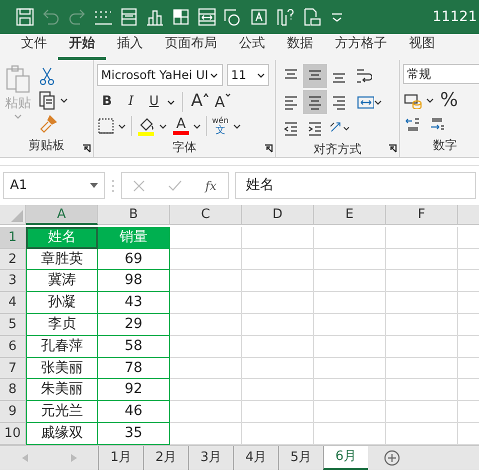 The height and width of the screenshot is (471, 479). What do you see at coordinates (206, 215) in the screenshot?
I see `column-header: C` at bounding box center [206, 215].